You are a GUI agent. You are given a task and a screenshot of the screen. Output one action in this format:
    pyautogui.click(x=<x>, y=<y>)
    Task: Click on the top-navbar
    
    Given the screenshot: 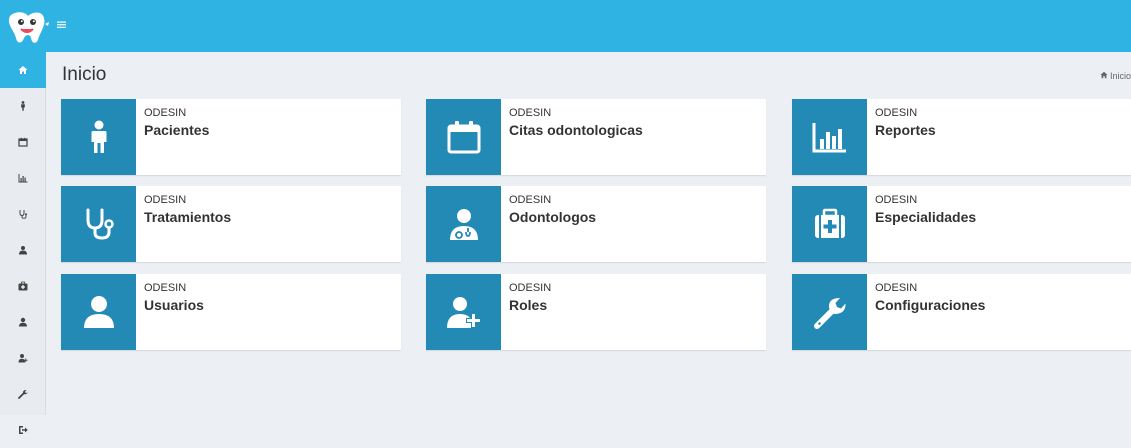 What is the action you would take?
    pyautogui.click(x=565, y=26)
    